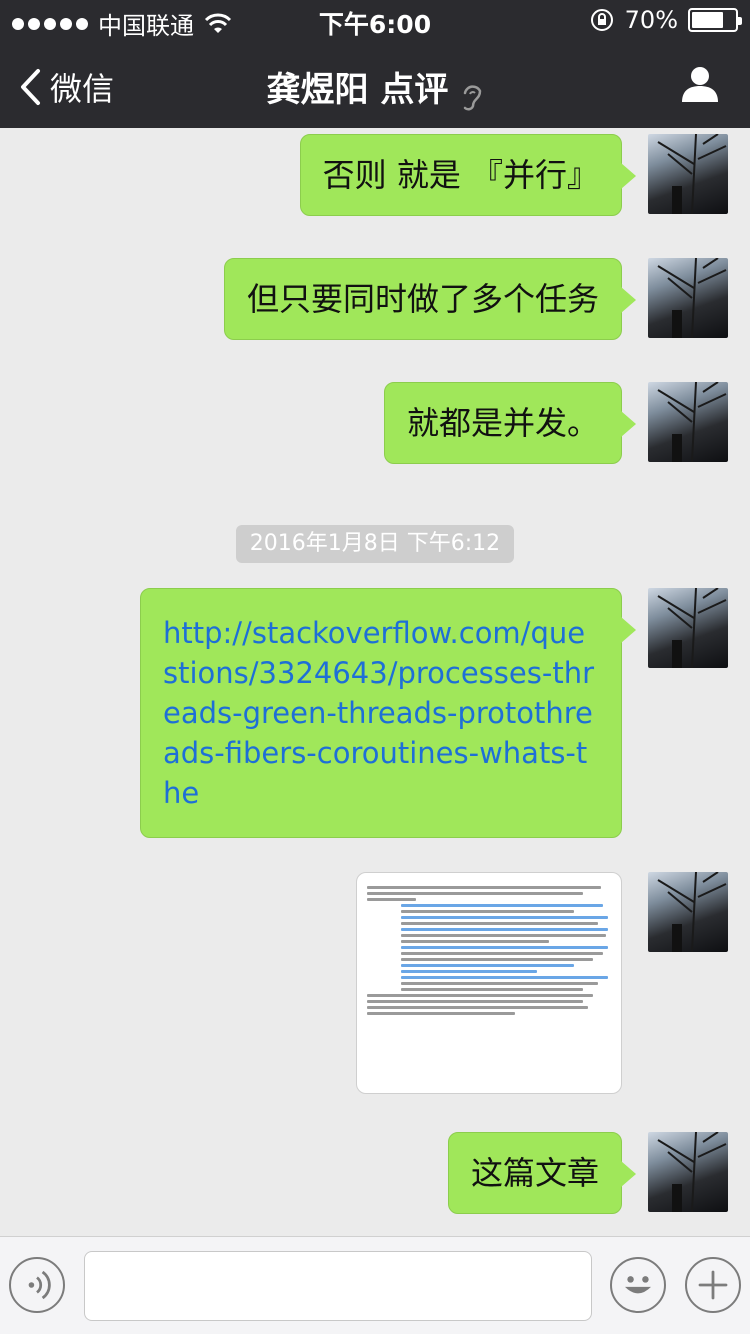 This screenshot has width=750, height=1334. I want to click on message-bubble: 否则 就是 『并行』, so click(468, 175).